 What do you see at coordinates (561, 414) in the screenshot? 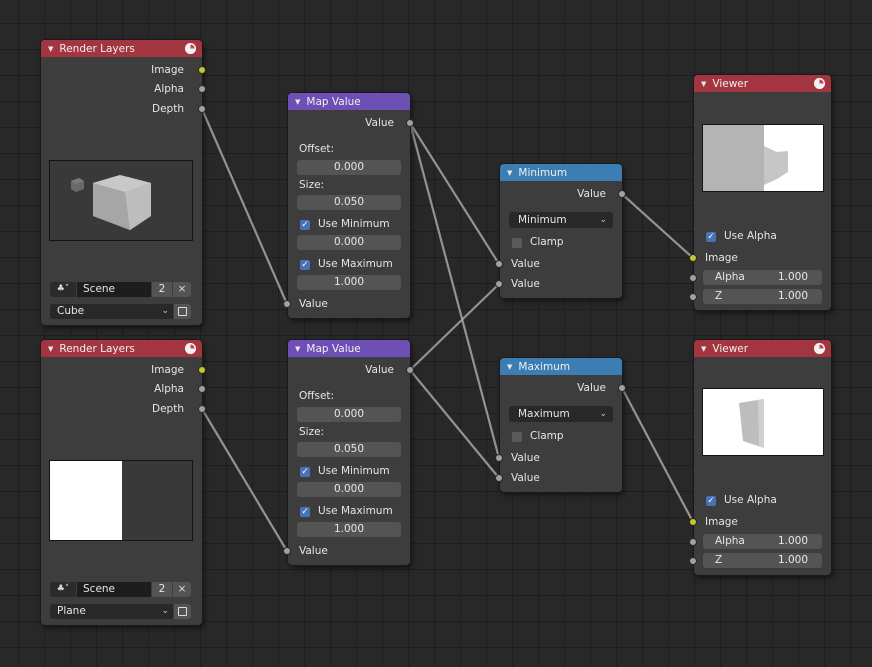
I see `operation-dropdown: Maximum ⌄` at bounding box center [561, 414].